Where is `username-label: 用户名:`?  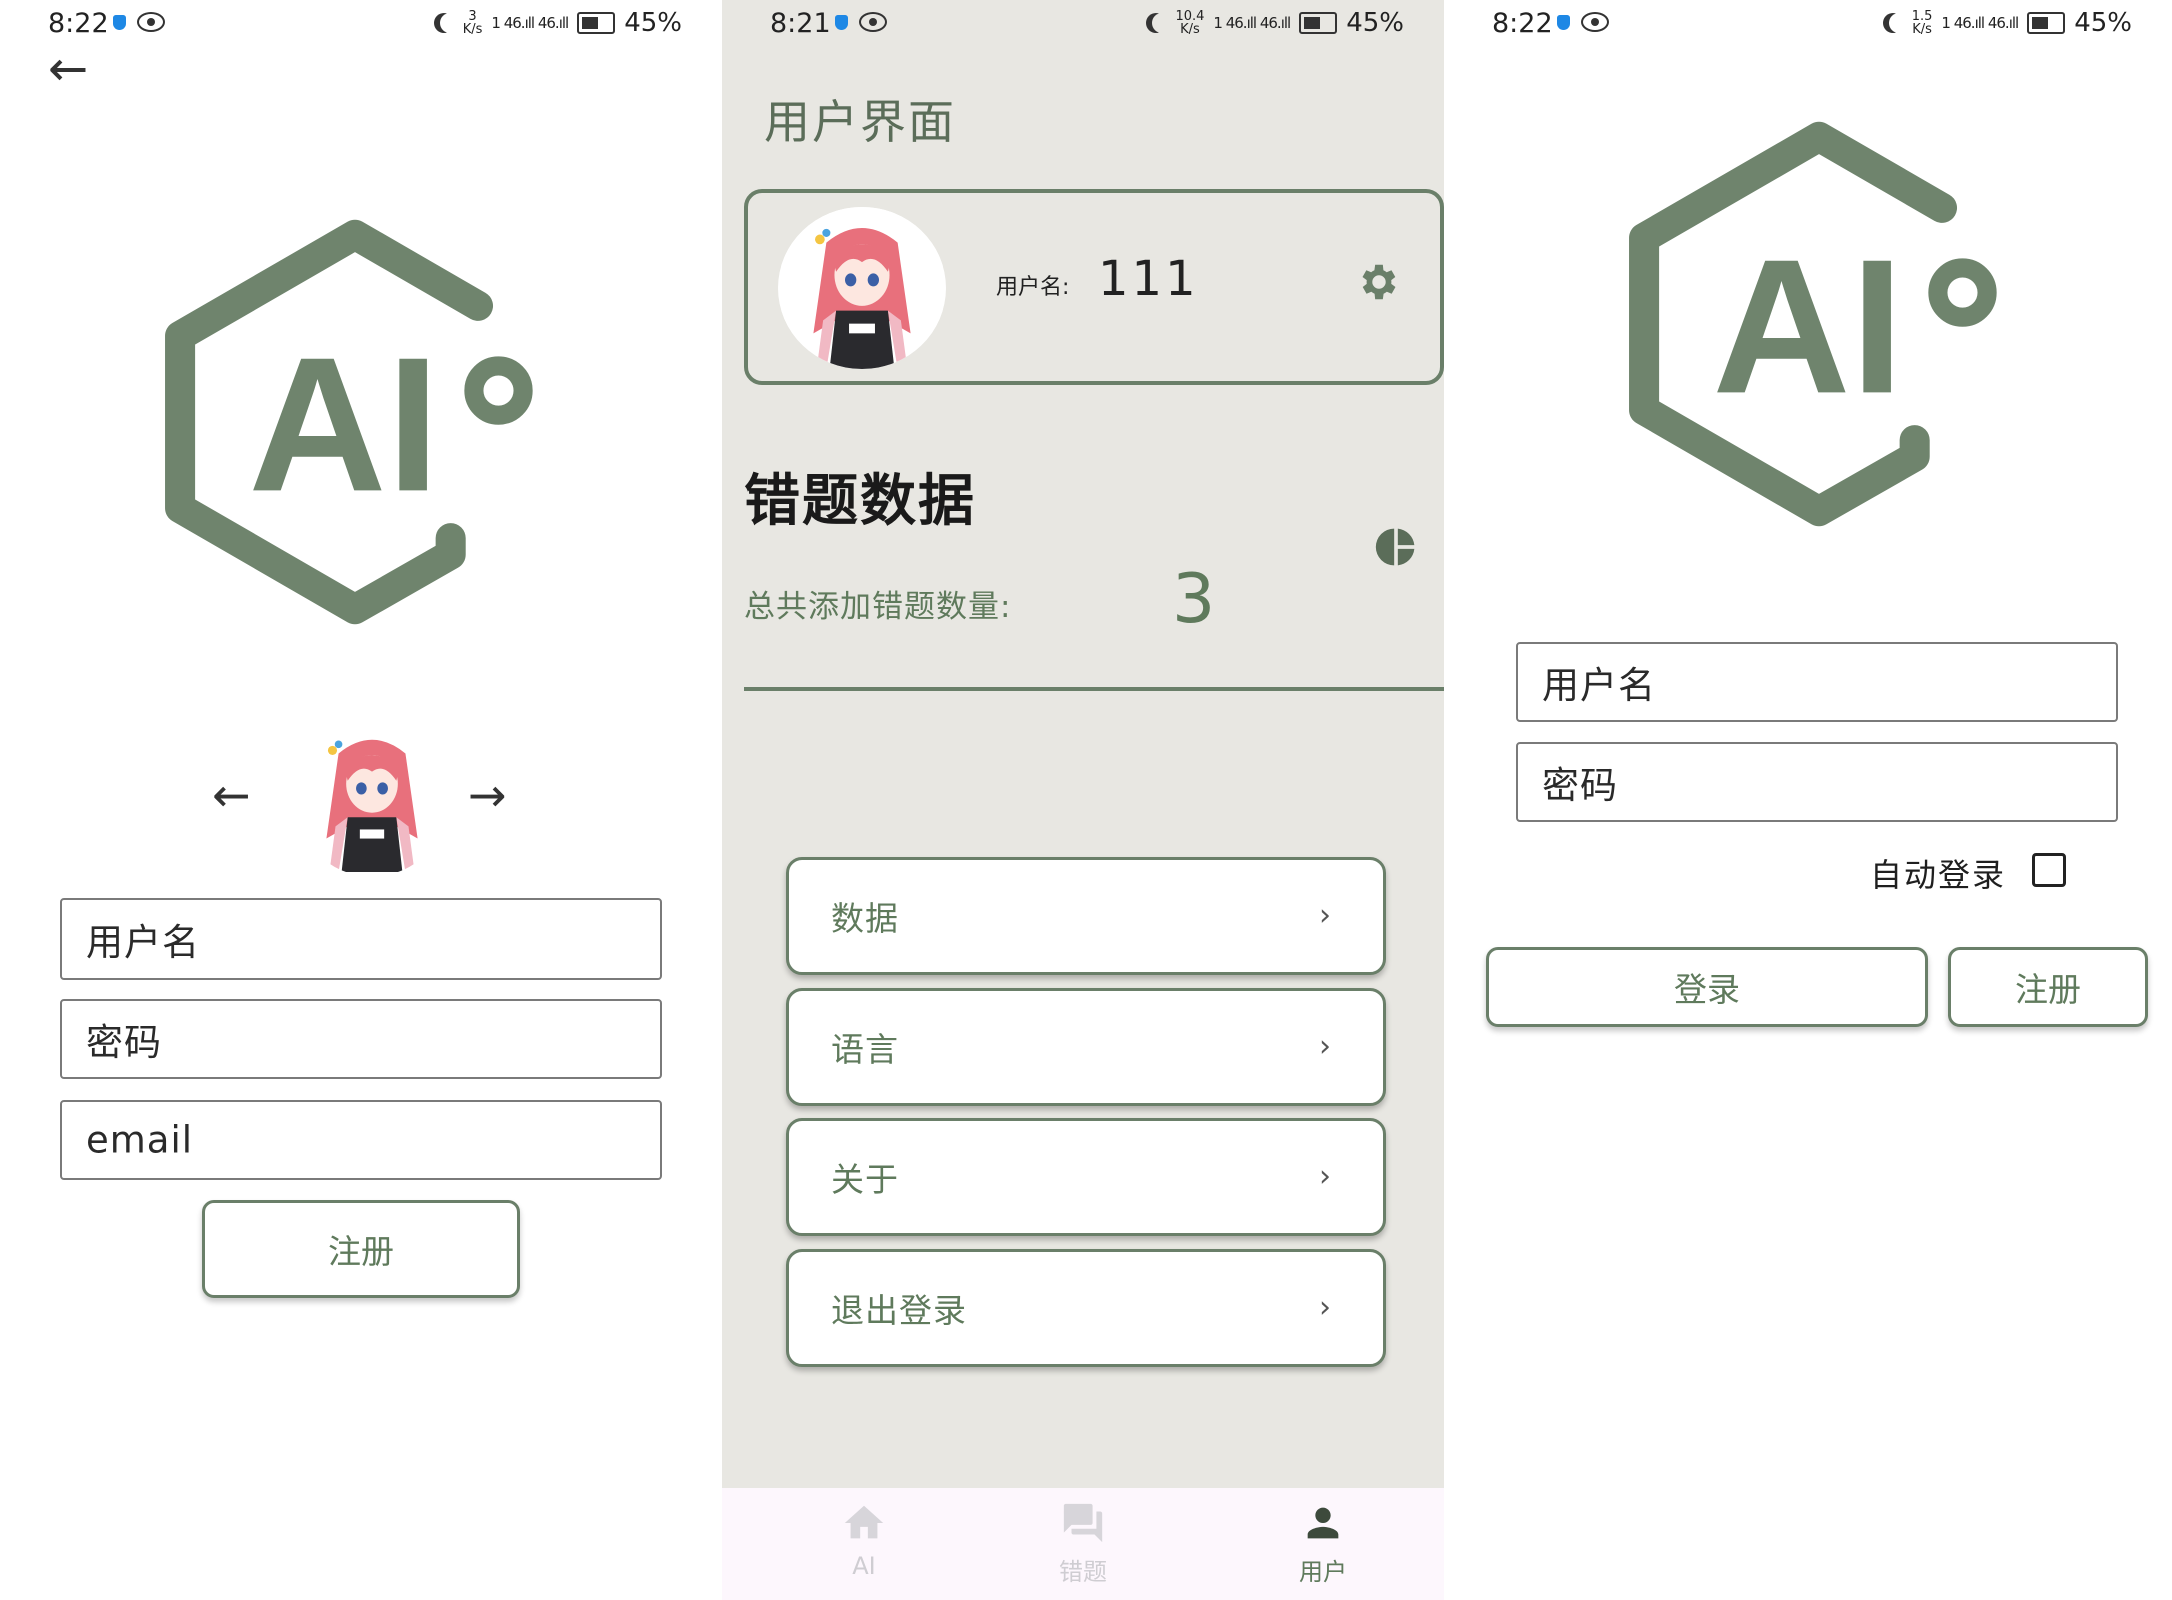
username-label: 用户名: is located at coordinates (1033, 287).